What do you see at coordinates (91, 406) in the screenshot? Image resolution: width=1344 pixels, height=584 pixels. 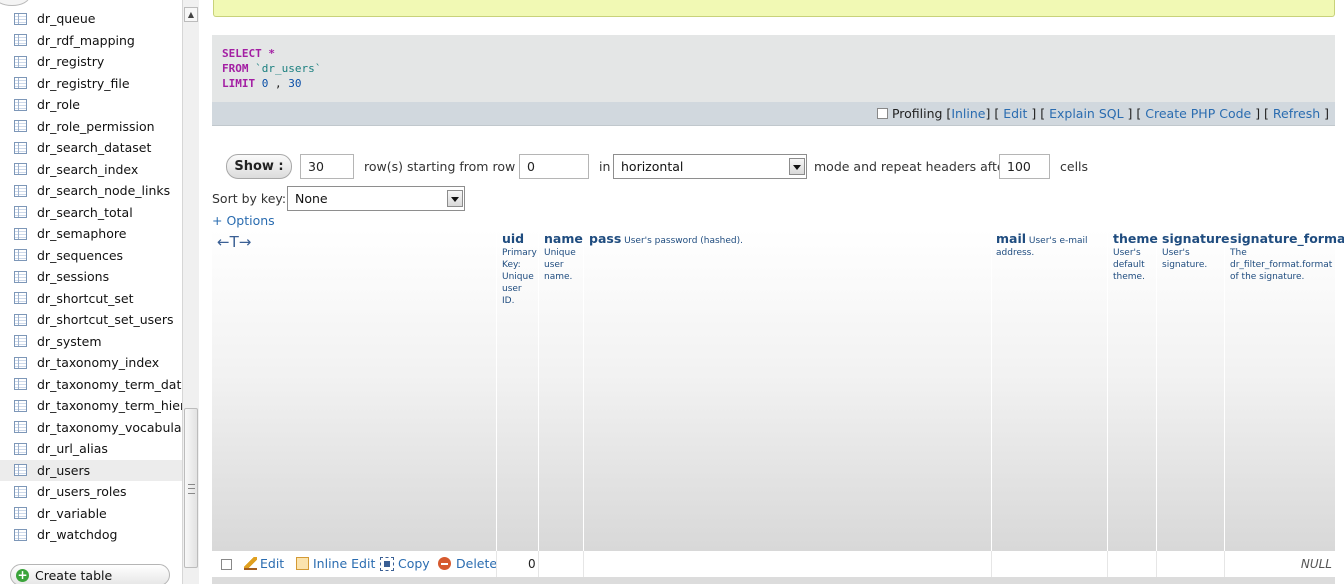 I see `sidebar-table-item: dr_taxonomy_term_hiera` at bounding box center [91, 406].